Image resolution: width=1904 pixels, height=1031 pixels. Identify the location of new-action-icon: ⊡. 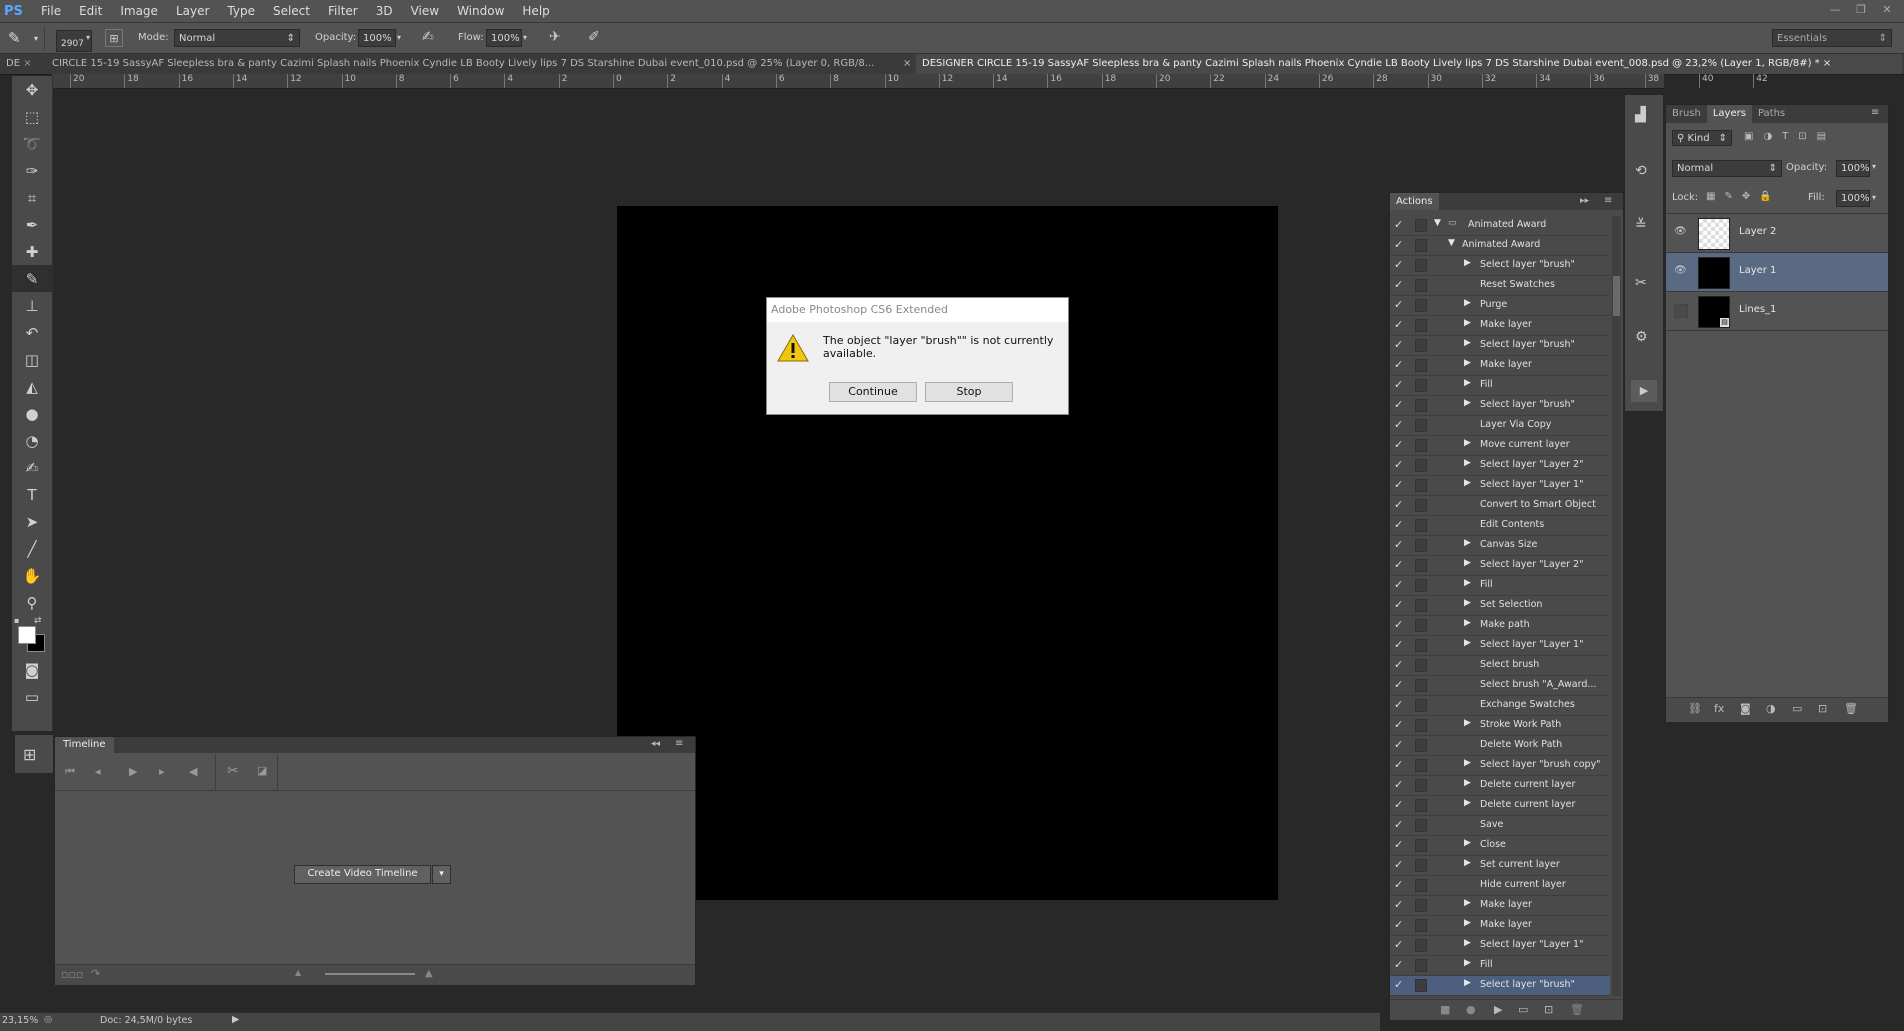
(1548, 1009).